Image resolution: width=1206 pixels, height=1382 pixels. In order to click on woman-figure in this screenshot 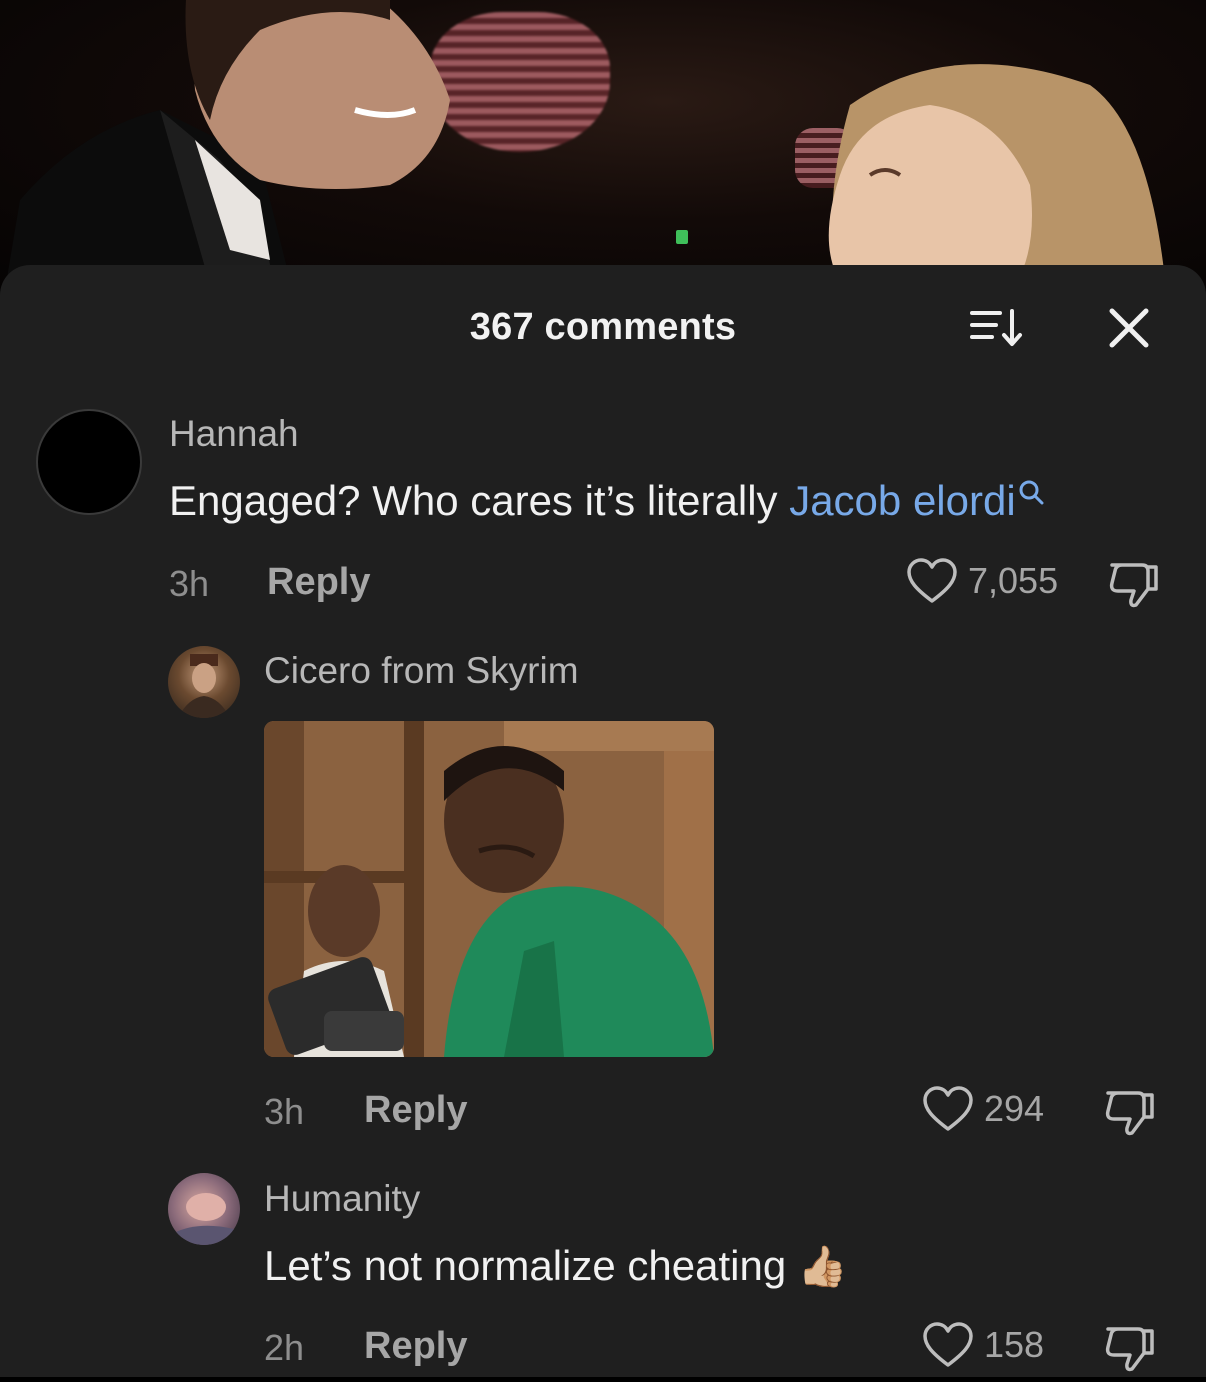, I will do `click(997, 177)`.